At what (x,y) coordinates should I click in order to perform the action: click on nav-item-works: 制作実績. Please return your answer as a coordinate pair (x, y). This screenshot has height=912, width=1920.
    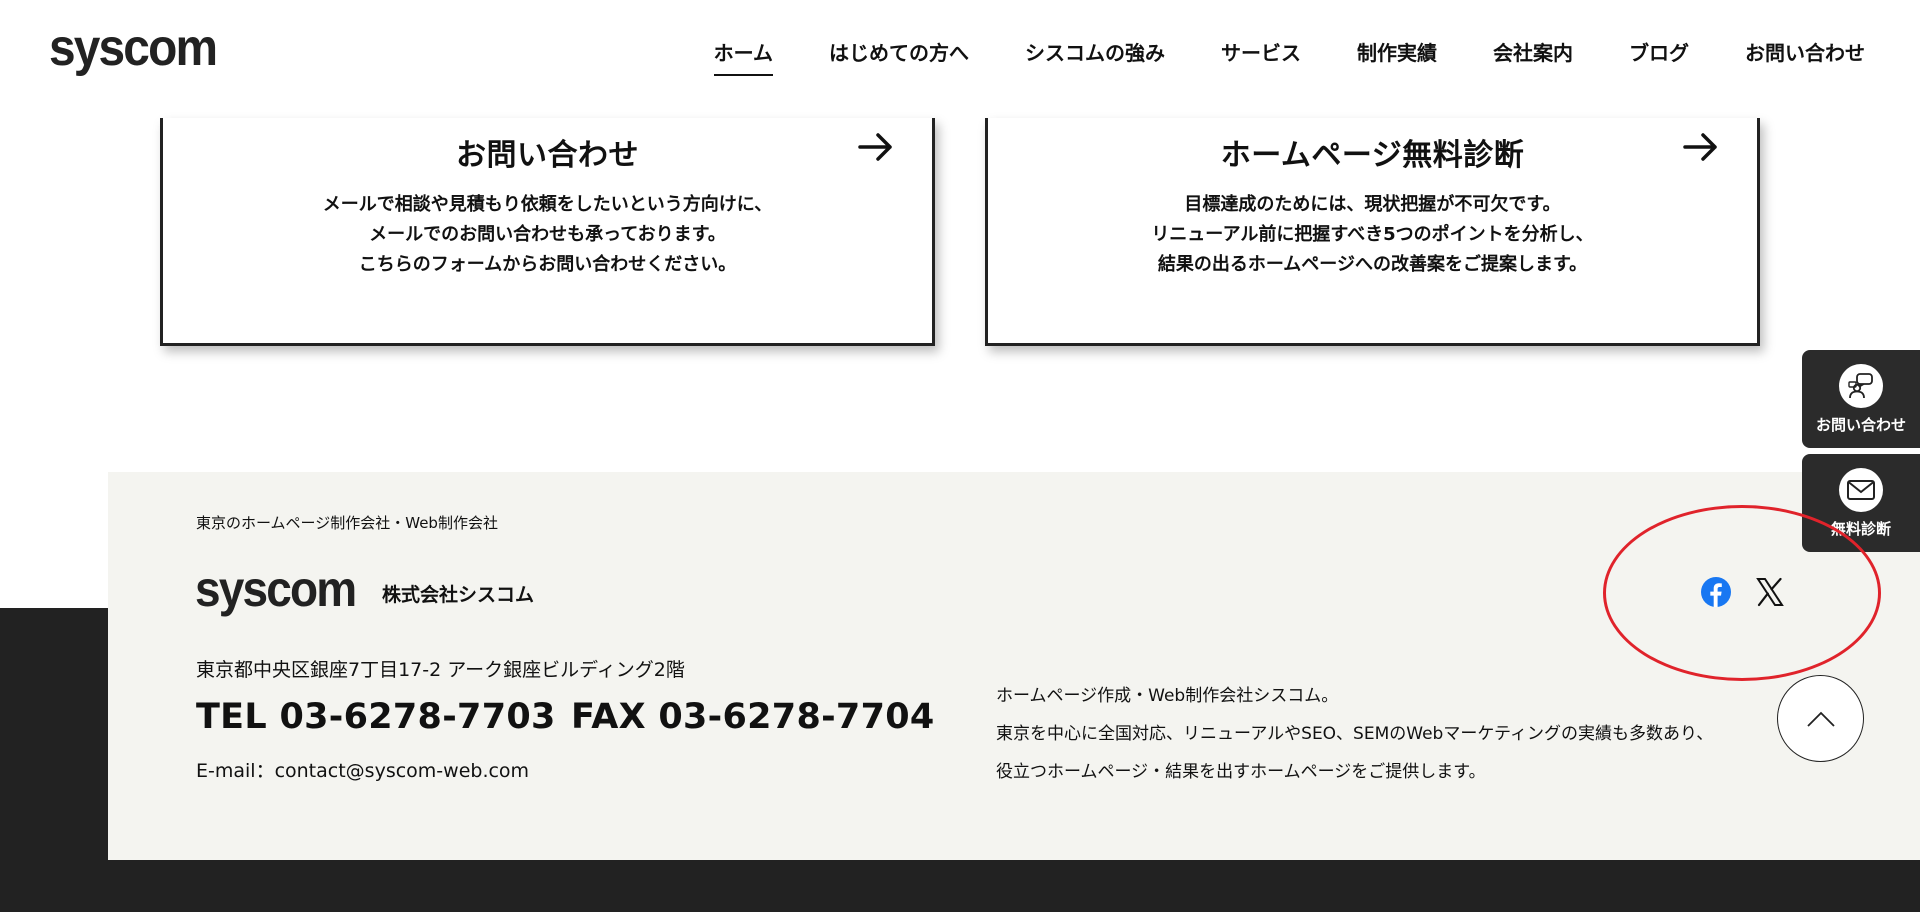
    Looking at the image, I should click on (1397, 53).